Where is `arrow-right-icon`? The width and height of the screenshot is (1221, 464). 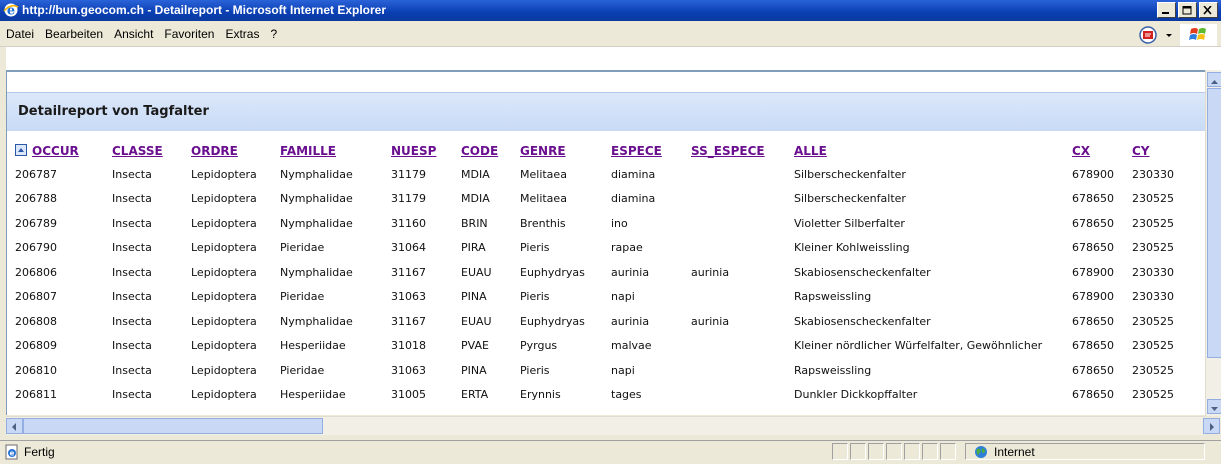
arrow-right-icon is located at coordinates (1212, 427).